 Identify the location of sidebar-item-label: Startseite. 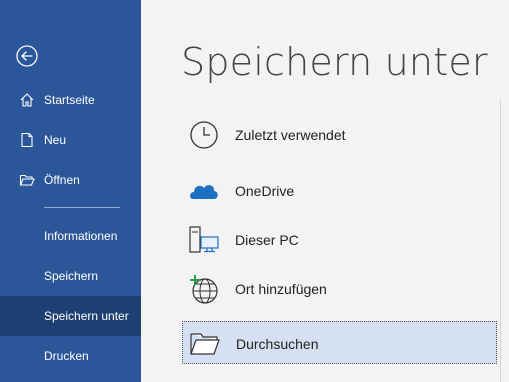
(69, 100).